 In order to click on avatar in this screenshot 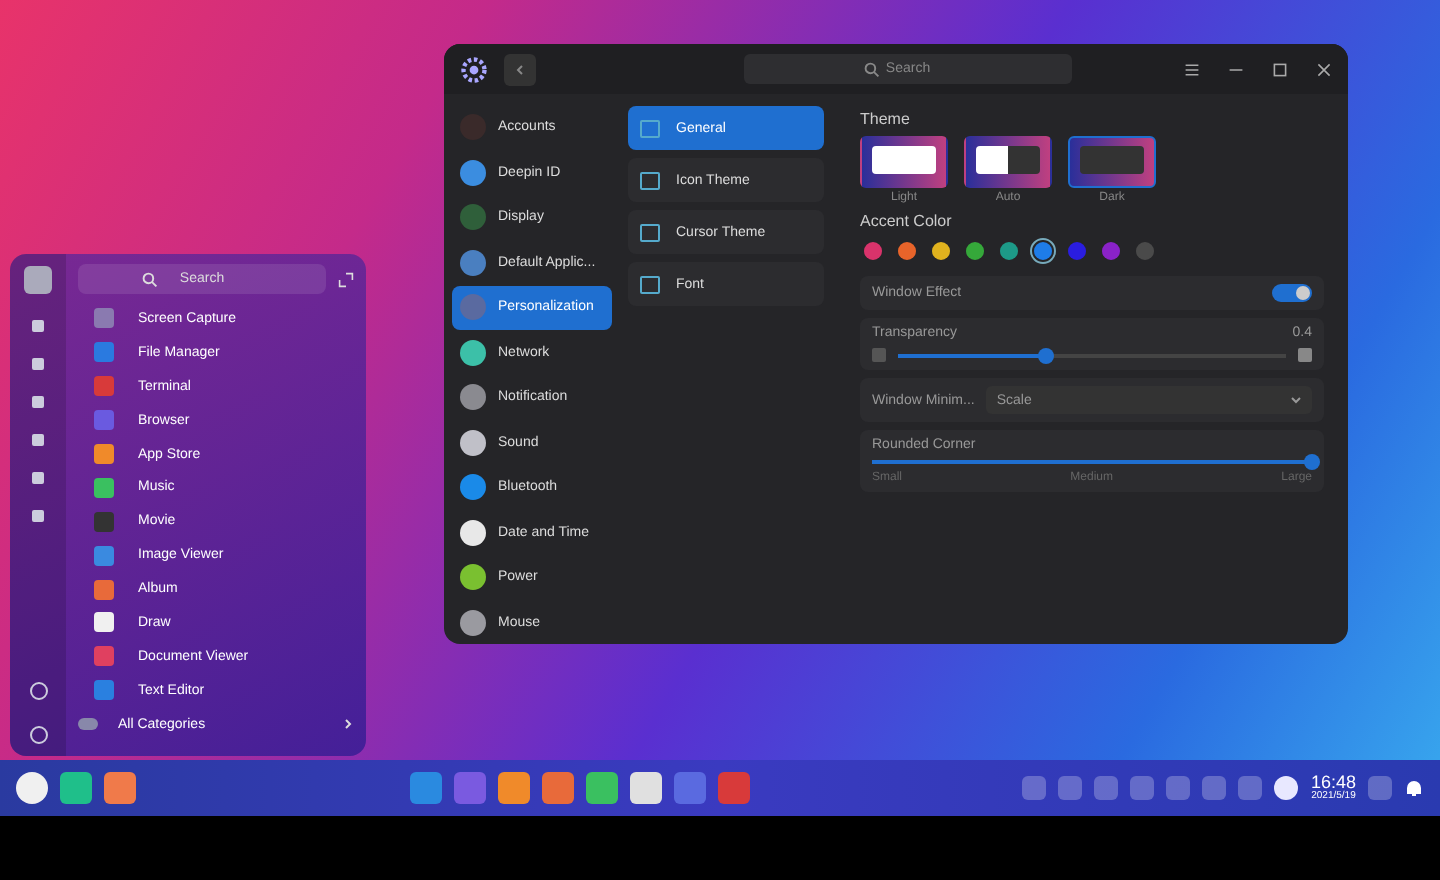, I will do `click(38, 280)`.